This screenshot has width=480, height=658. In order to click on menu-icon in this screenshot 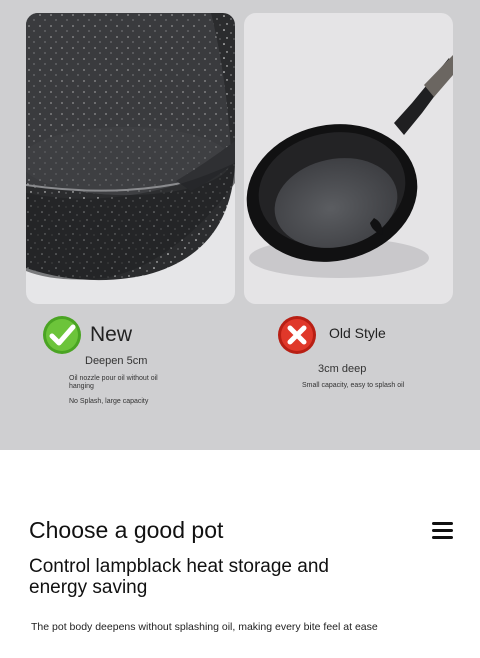, I will do `click(442, 531)`.